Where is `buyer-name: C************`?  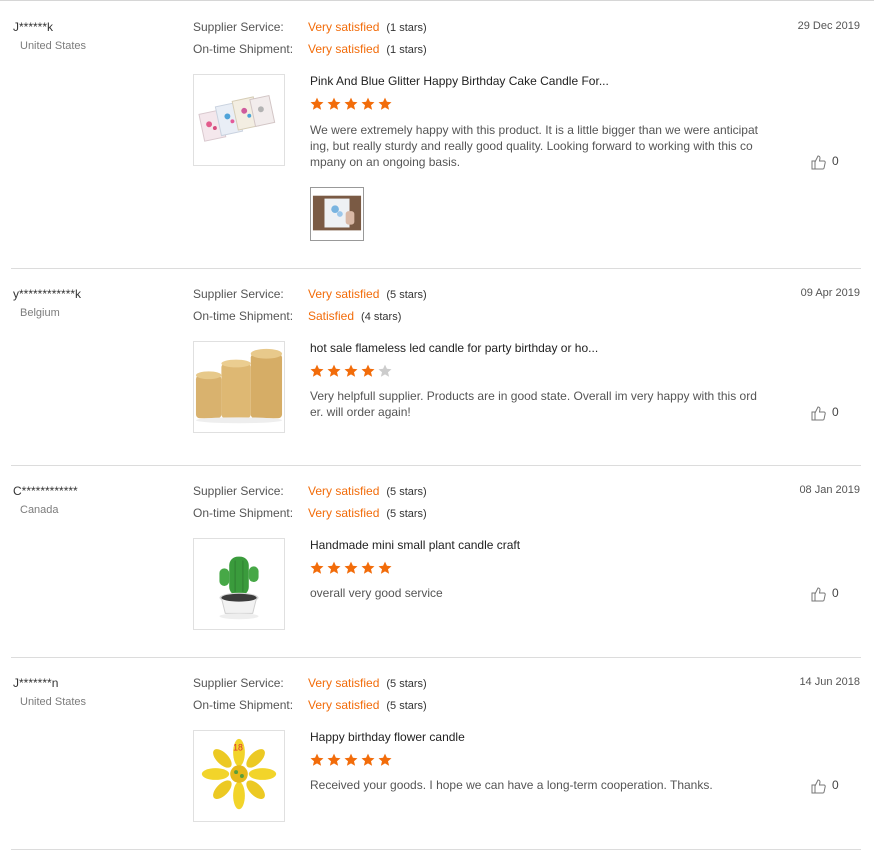
buyer-name: C************ is located at coordinates (45, 491).